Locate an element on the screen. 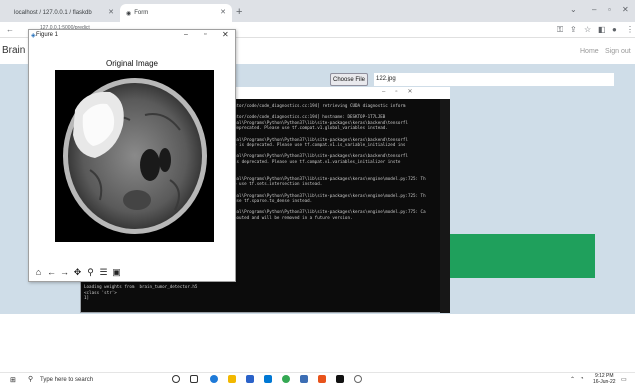 The height and width of the screenshot is (388, 635). key-icon: ⚿ is located at coordinates (560, 30).